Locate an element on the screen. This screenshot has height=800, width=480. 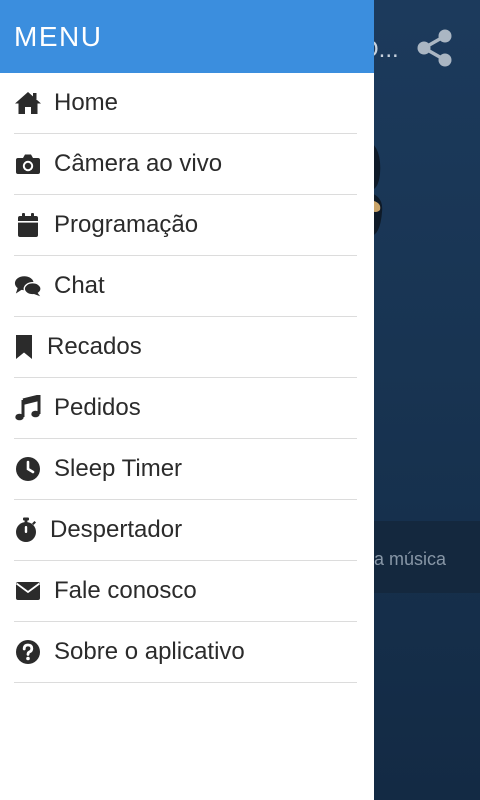
clock-icon is located at coordinates (28, 469).